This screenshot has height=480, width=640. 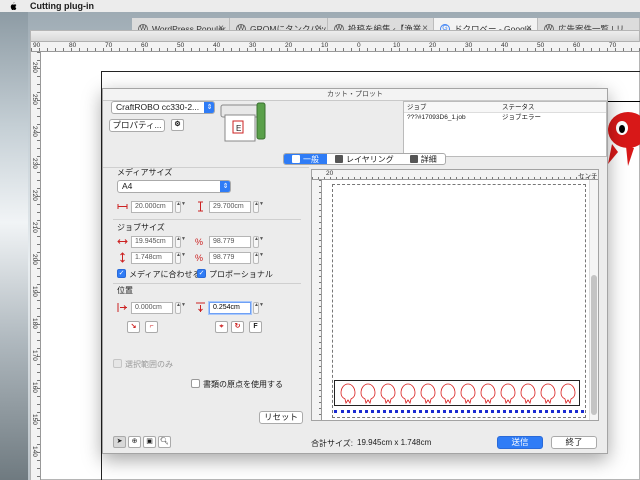 I want to click on use-doc-origin-checkbox, so click(x=195, y=383).